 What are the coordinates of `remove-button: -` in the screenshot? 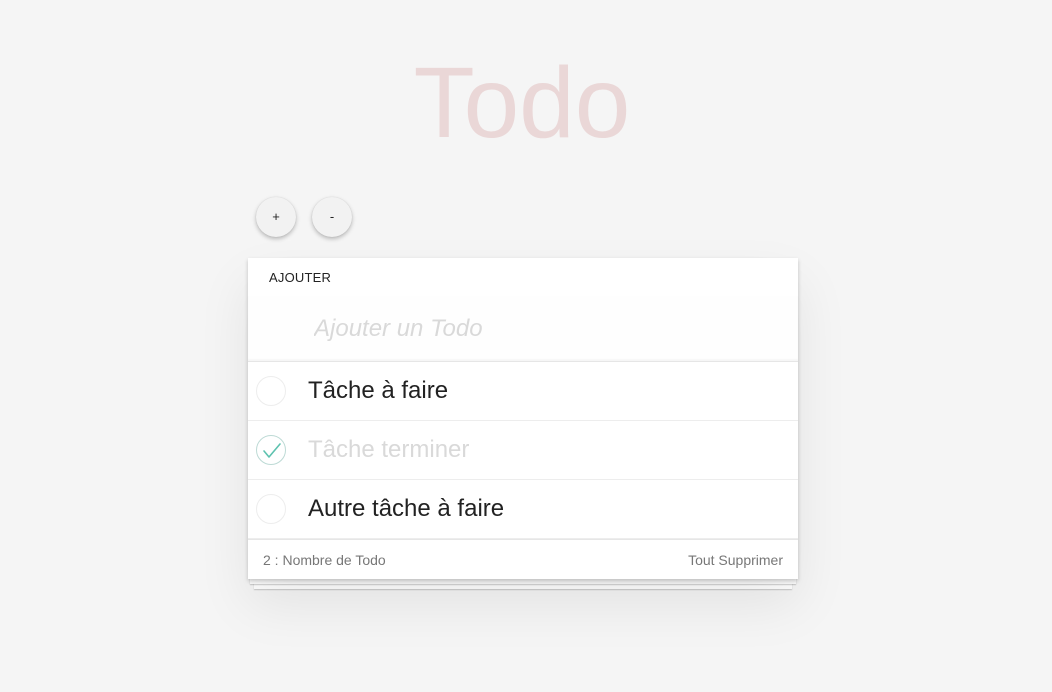 It's located at (332, 217).